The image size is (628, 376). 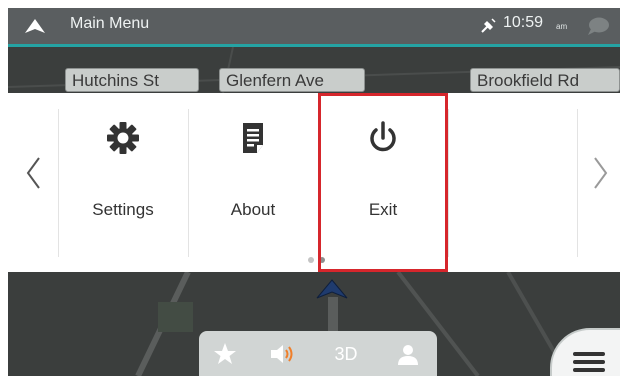 I want to click on menu-item-exit: Exit, so click(x=383, y=182).